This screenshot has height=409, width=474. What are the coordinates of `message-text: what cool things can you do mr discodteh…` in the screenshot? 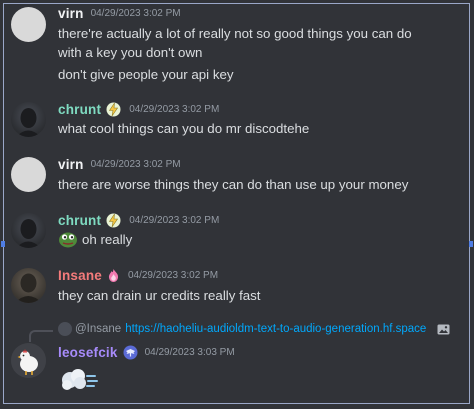 It's located at (184, 128).